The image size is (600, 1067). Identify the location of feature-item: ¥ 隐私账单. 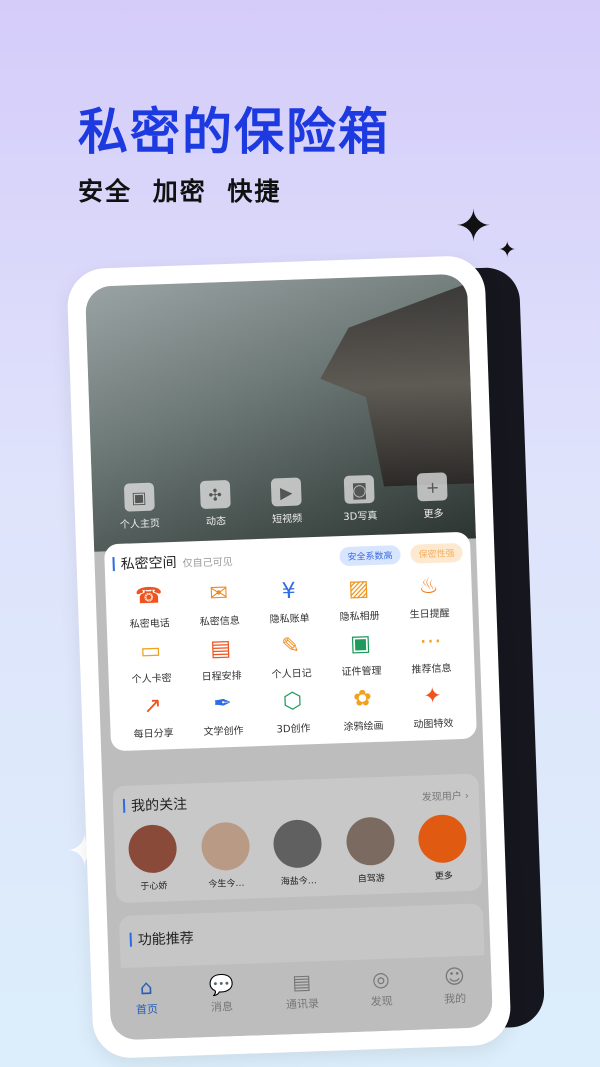
(289, 601).